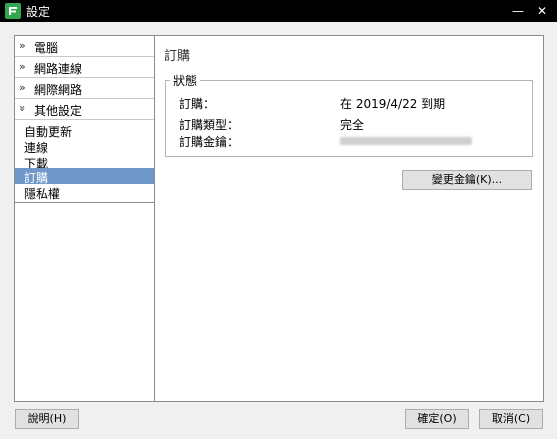 This screenshot has height=439, width=557. Describe the element at coordinates (511, 419) in the screenshot. I see `cancel-button: 取消(C)` at that location.